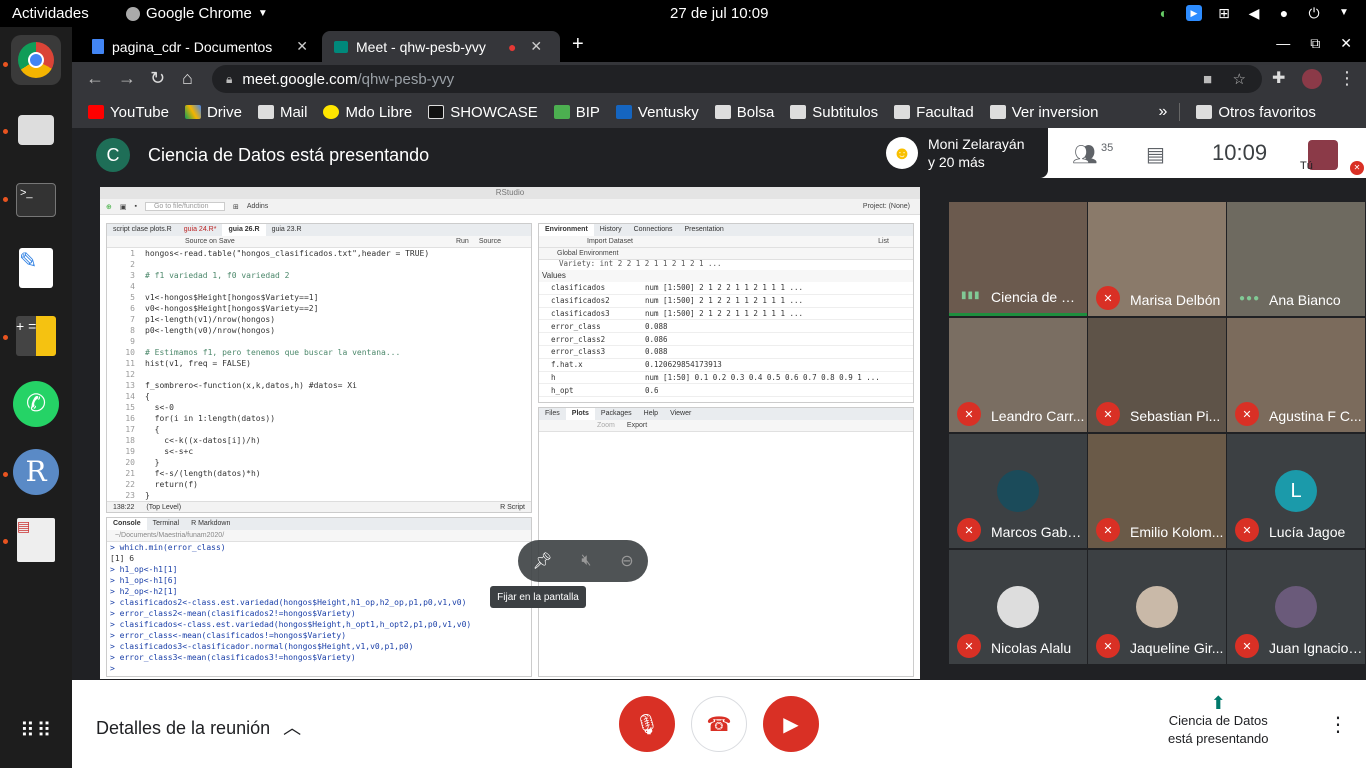 The width and height of the screenshot is (1366, 768). What do you see at coordinates (136, 206) in the screenshot?
I see `save-icon: ▪` at bounding box center [136, 206].